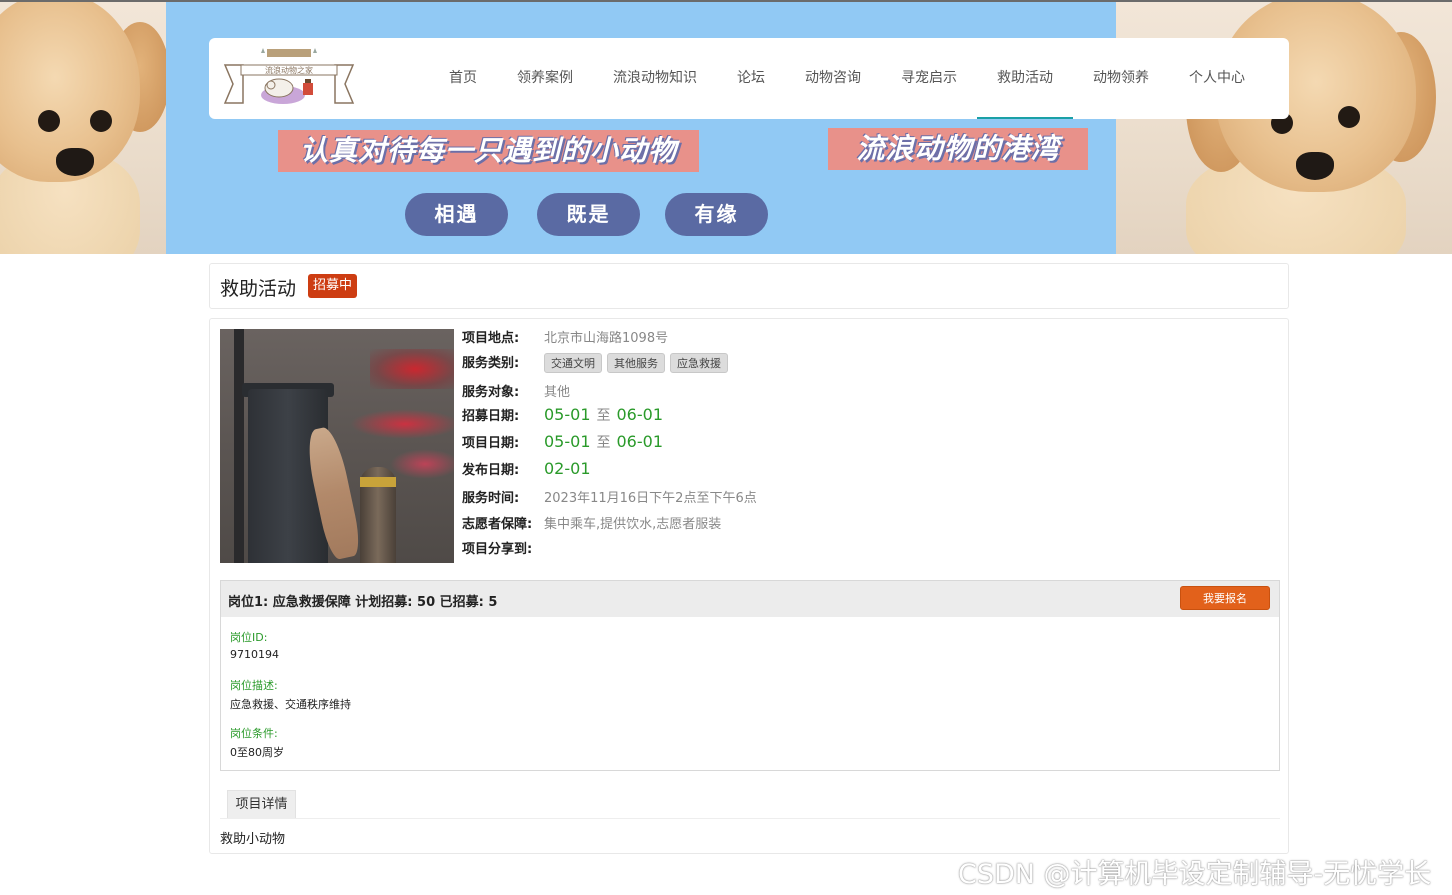  What do you see at coordinates (289, 76) in the screenshot?
I see `site-logo: 流浪动物之家` at bounding box center [289, 76].